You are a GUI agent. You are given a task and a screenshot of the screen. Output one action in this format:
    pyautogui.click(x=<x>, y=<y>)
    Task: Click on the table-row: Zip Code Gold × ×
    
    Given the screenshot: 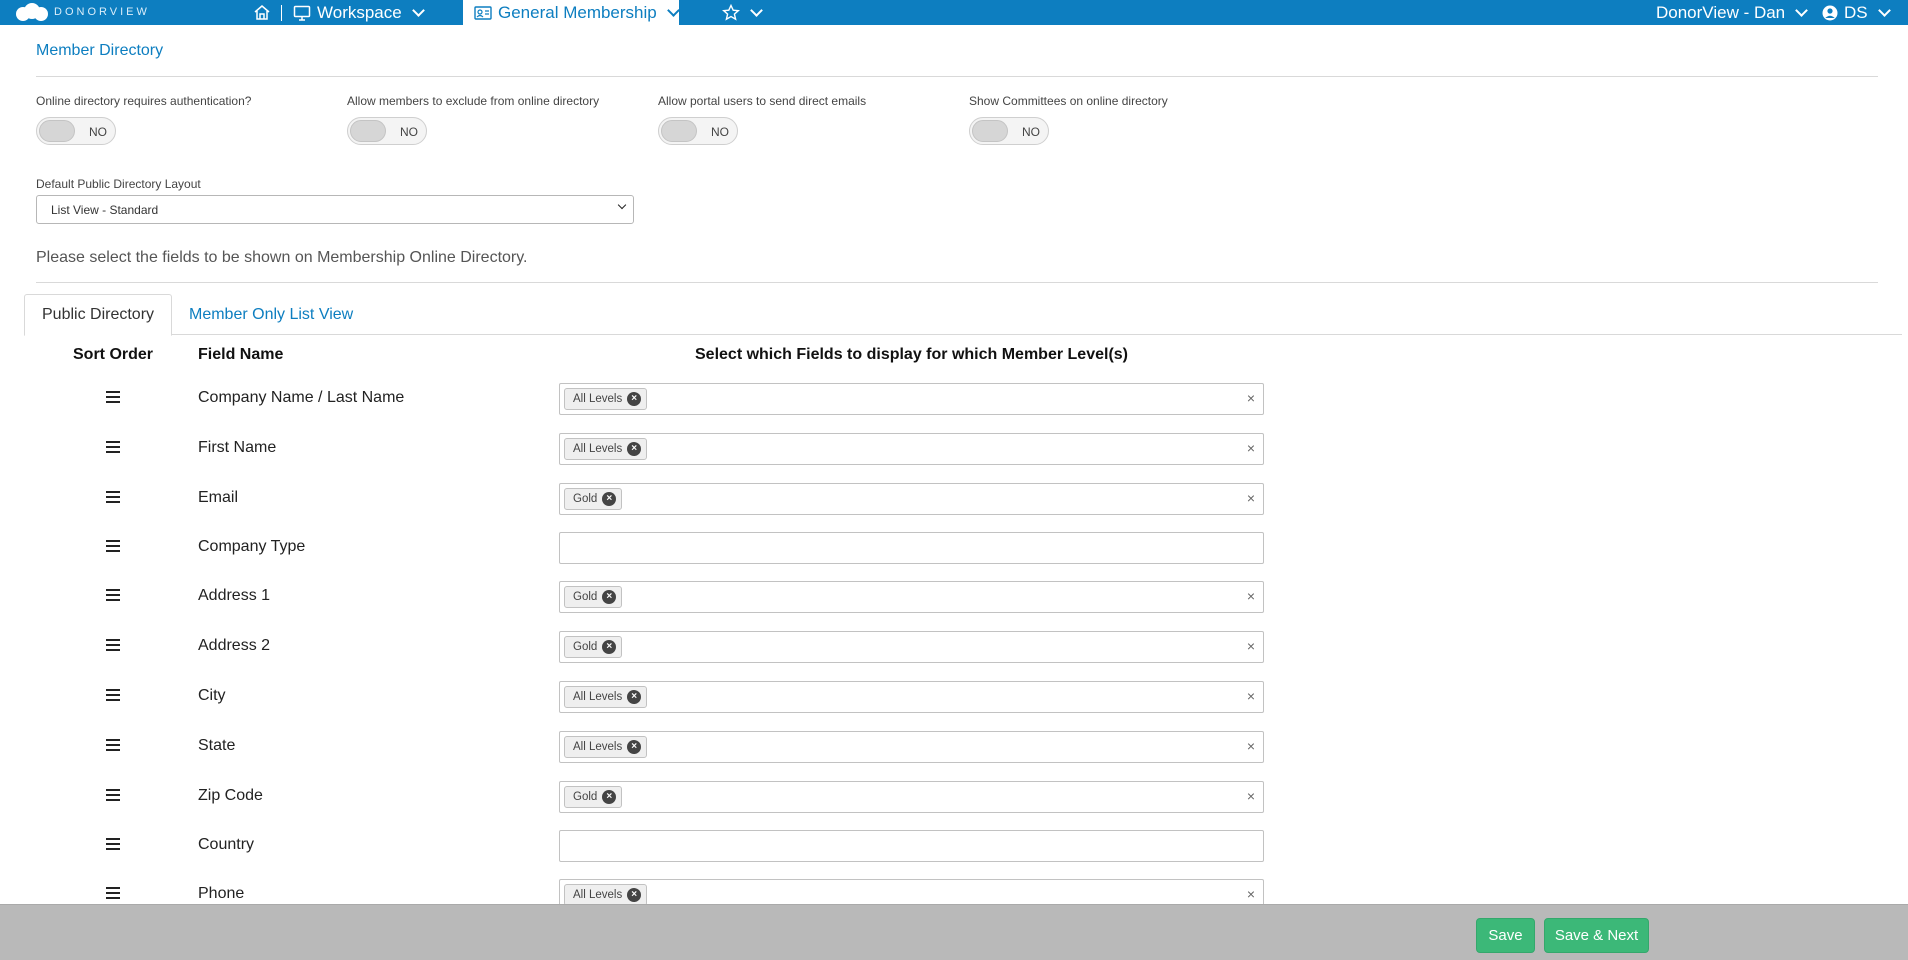 What is the action you would take?
    pyautogui.click(x=650, y=798)
    